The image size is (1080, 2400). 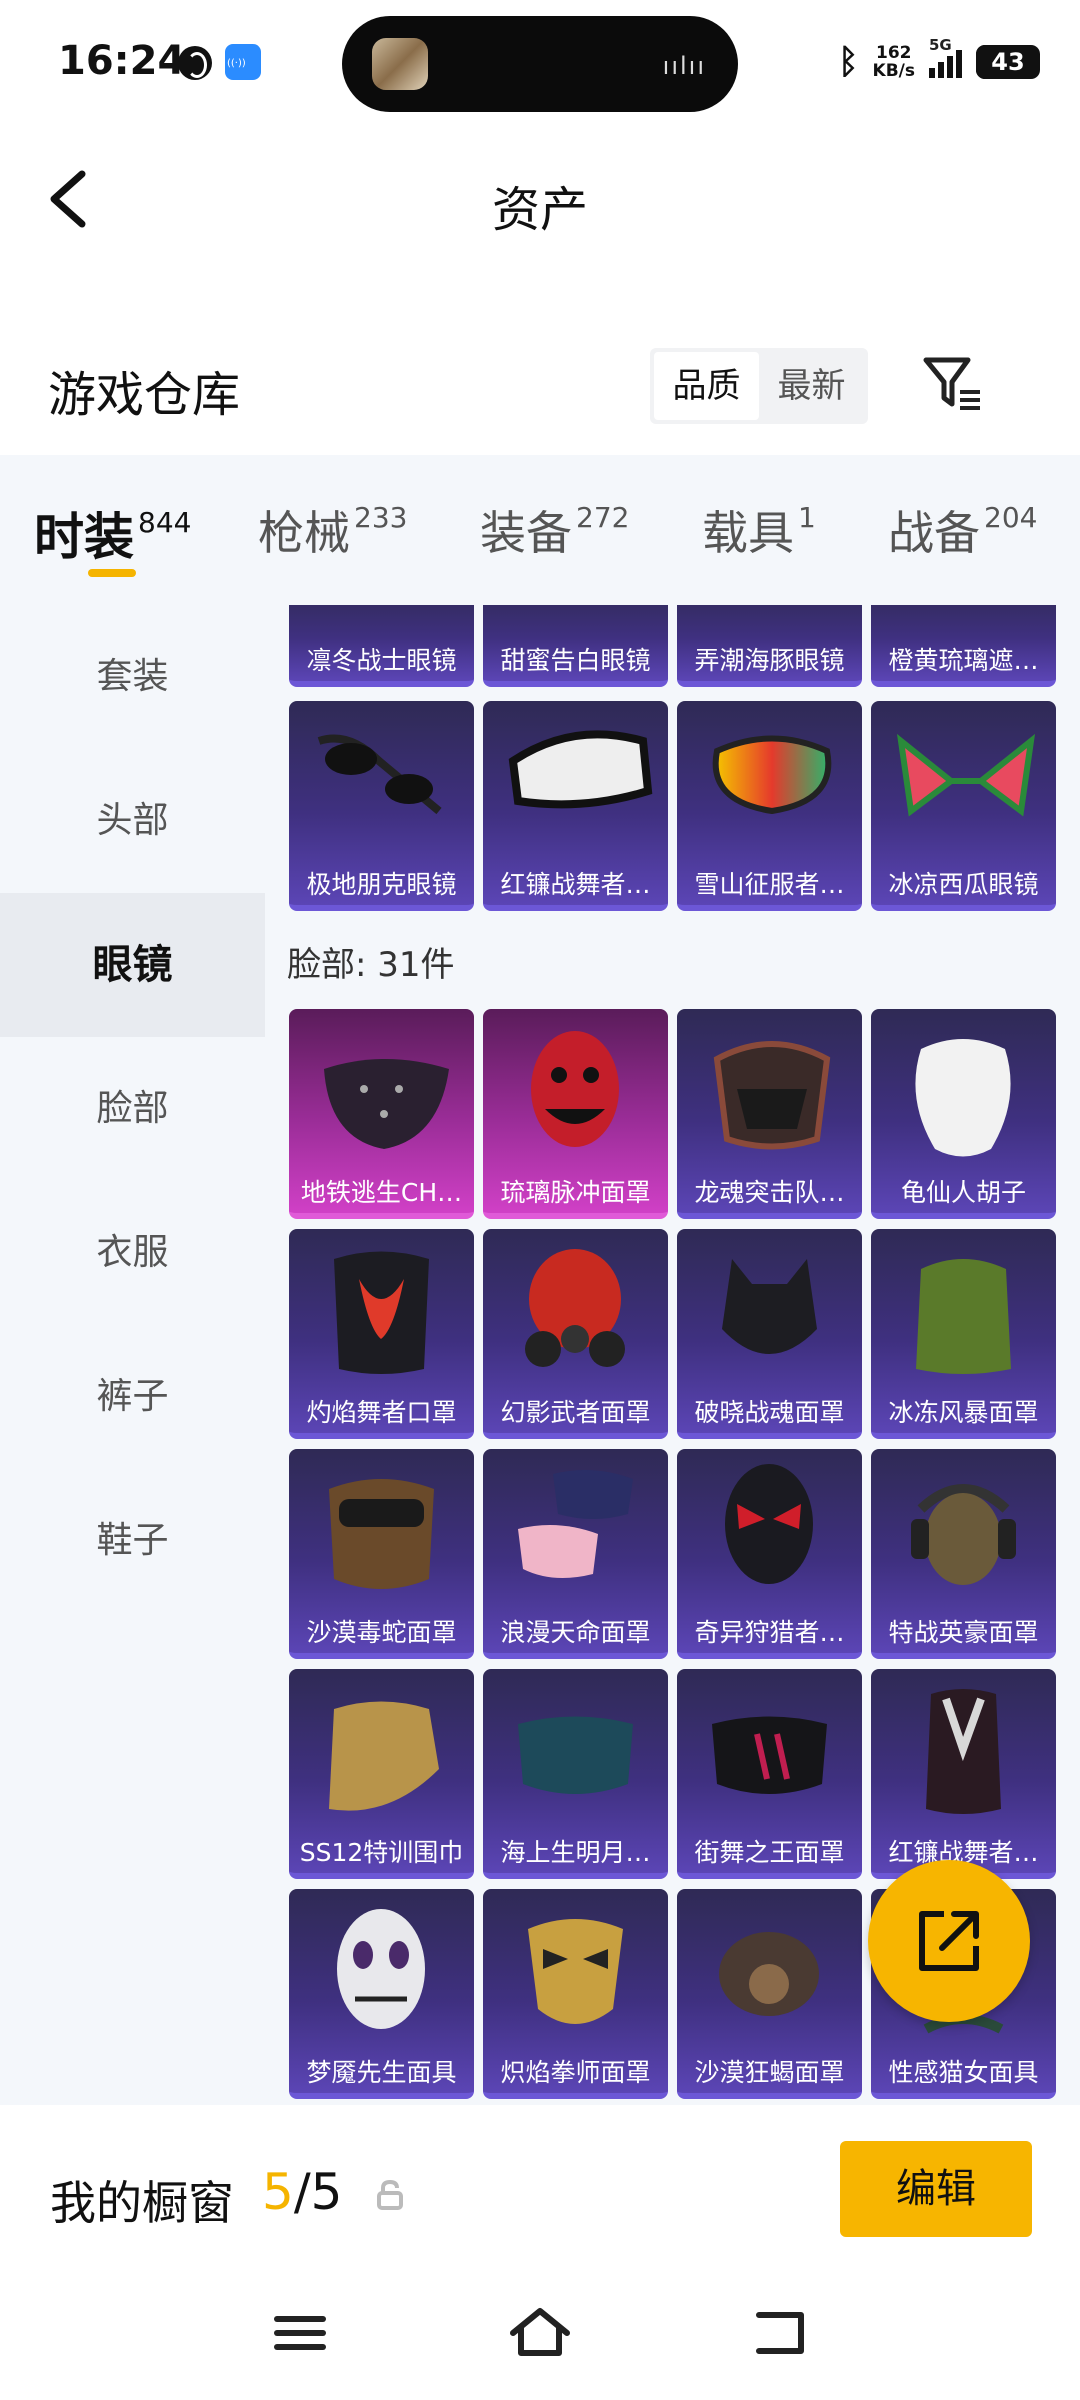 What do you see at coordinates (963, 2072) in the screenshot?
I see `item-name: 性感猫女面具` at bounding box center [963, 2072].